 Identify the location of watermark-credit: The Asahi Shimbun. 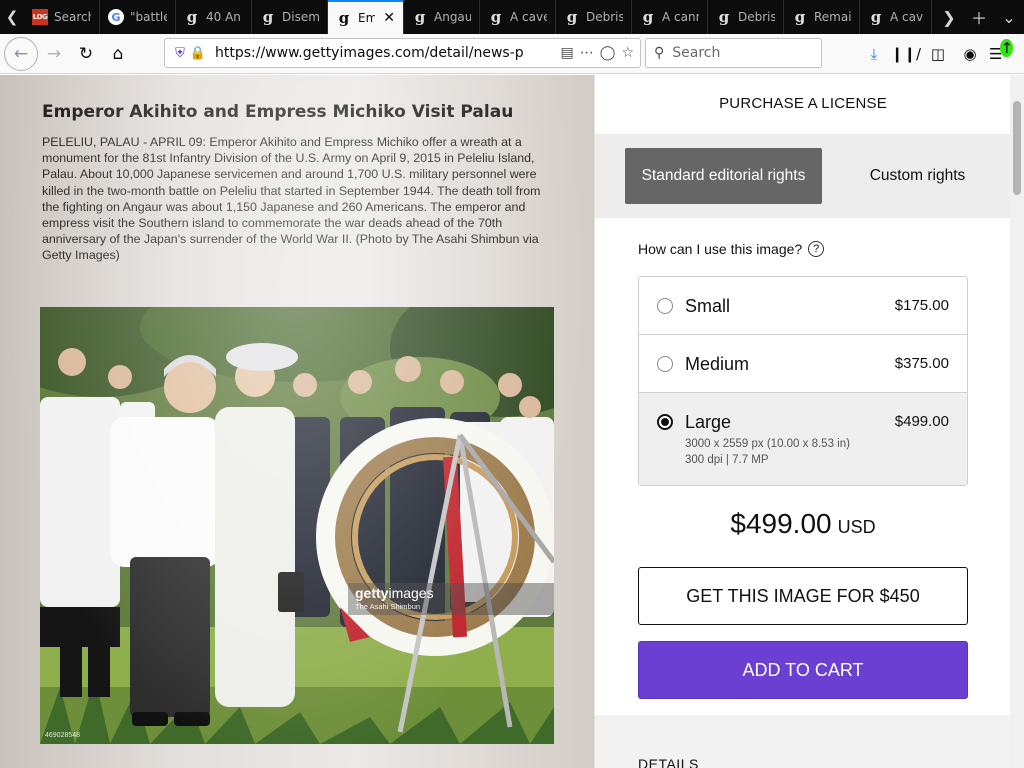
(388, 606).